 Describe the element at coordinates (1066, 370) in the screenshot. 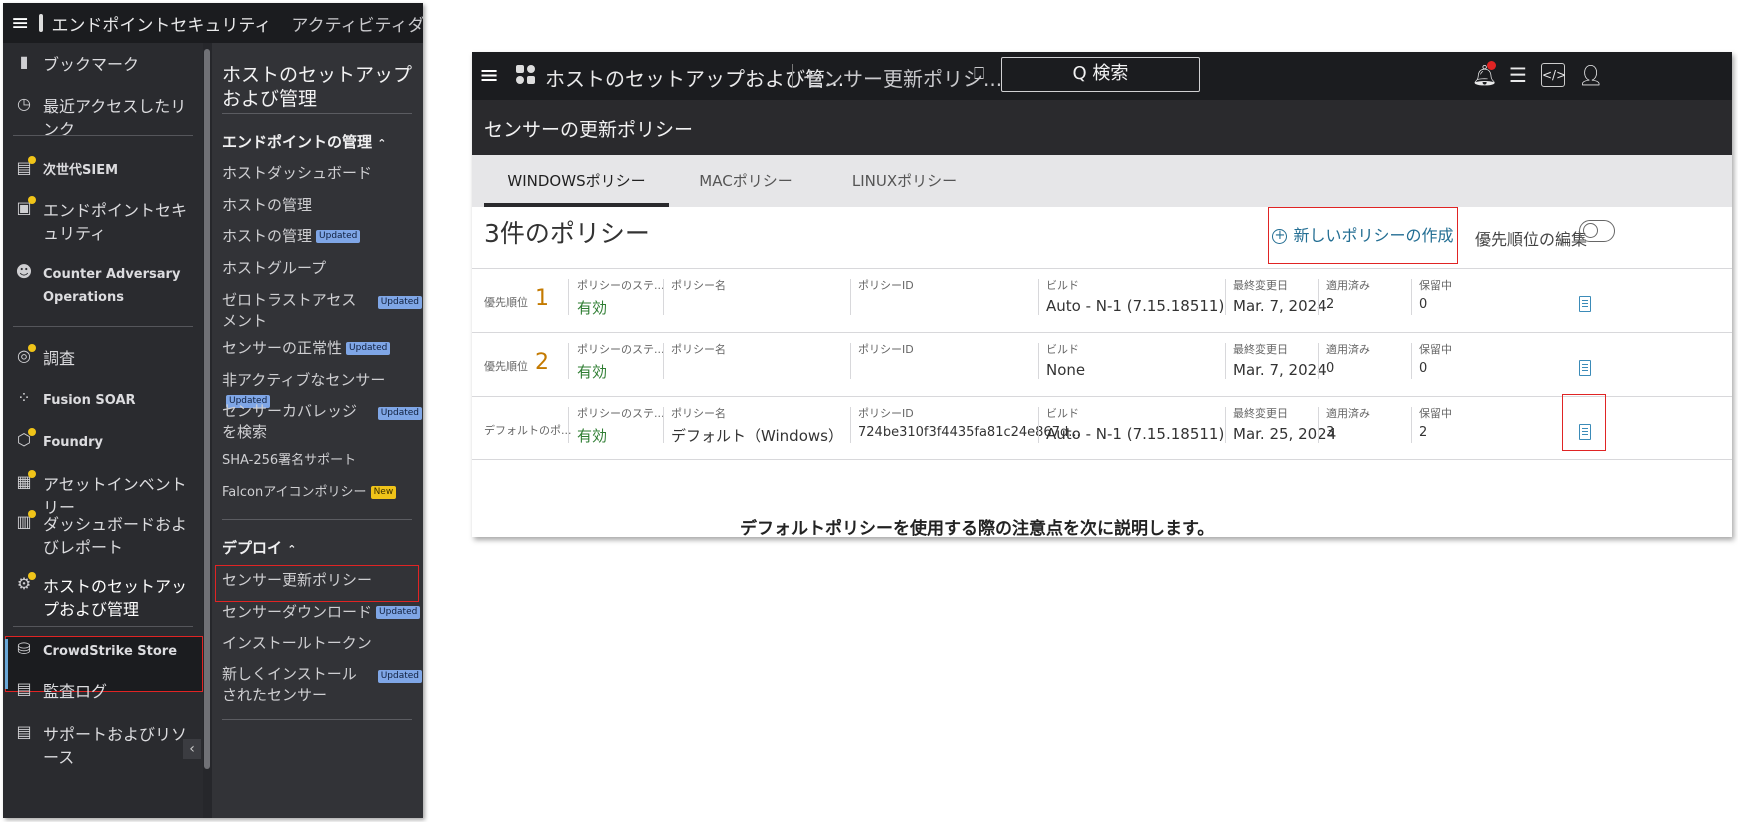

I see `build-value: None` at that location.